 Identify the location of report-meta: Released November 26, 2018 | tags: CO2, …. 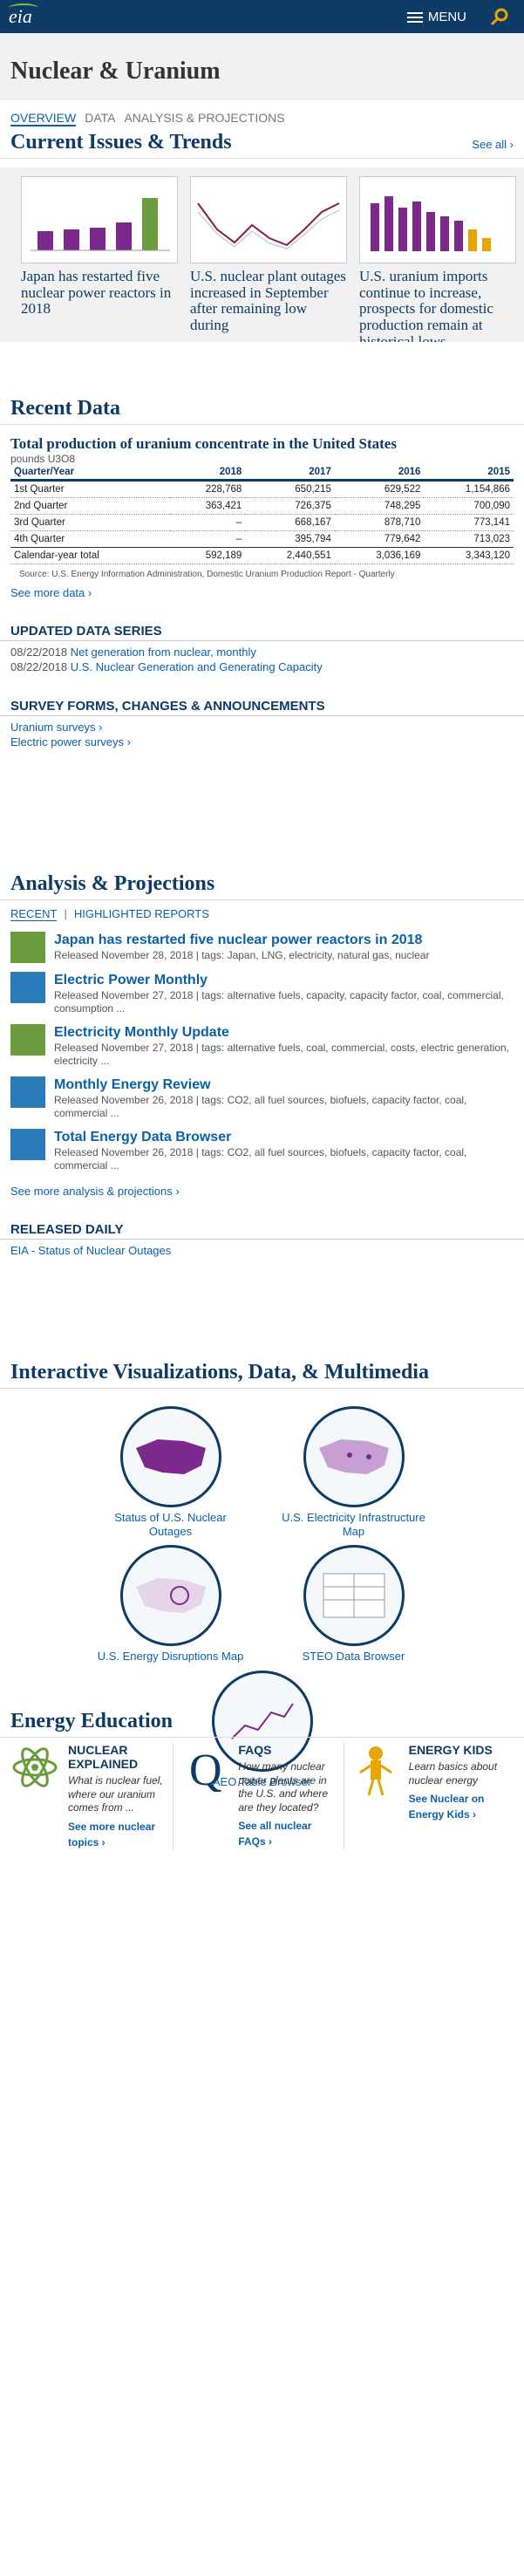
(260, 1106).